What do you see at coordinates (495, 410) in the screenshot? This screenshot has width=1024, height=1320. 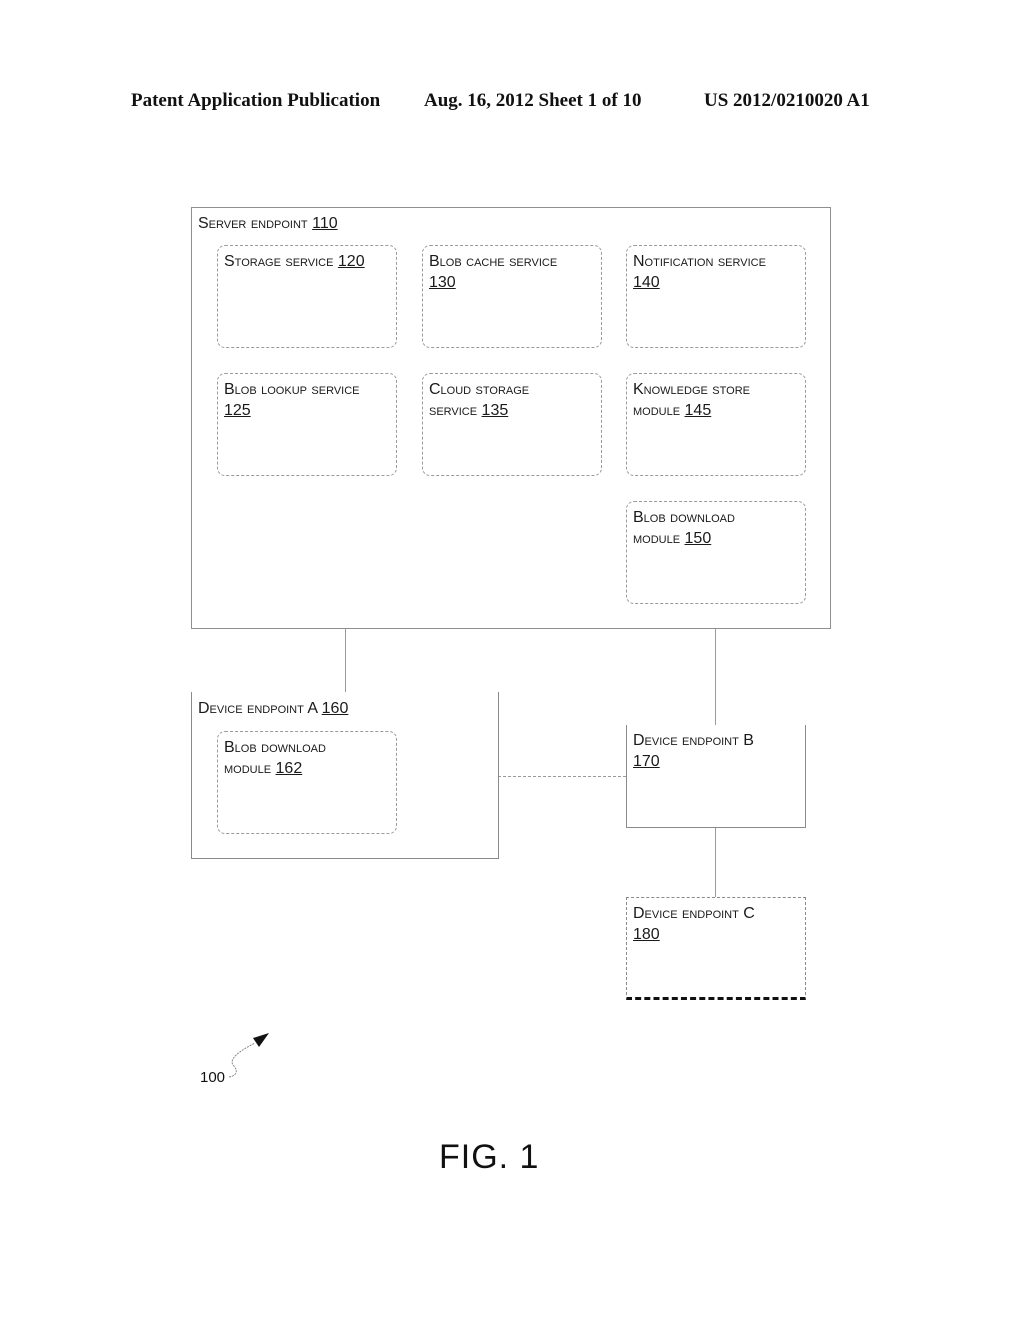 I see `ref-number: 135` at bounding box center [495, 410].